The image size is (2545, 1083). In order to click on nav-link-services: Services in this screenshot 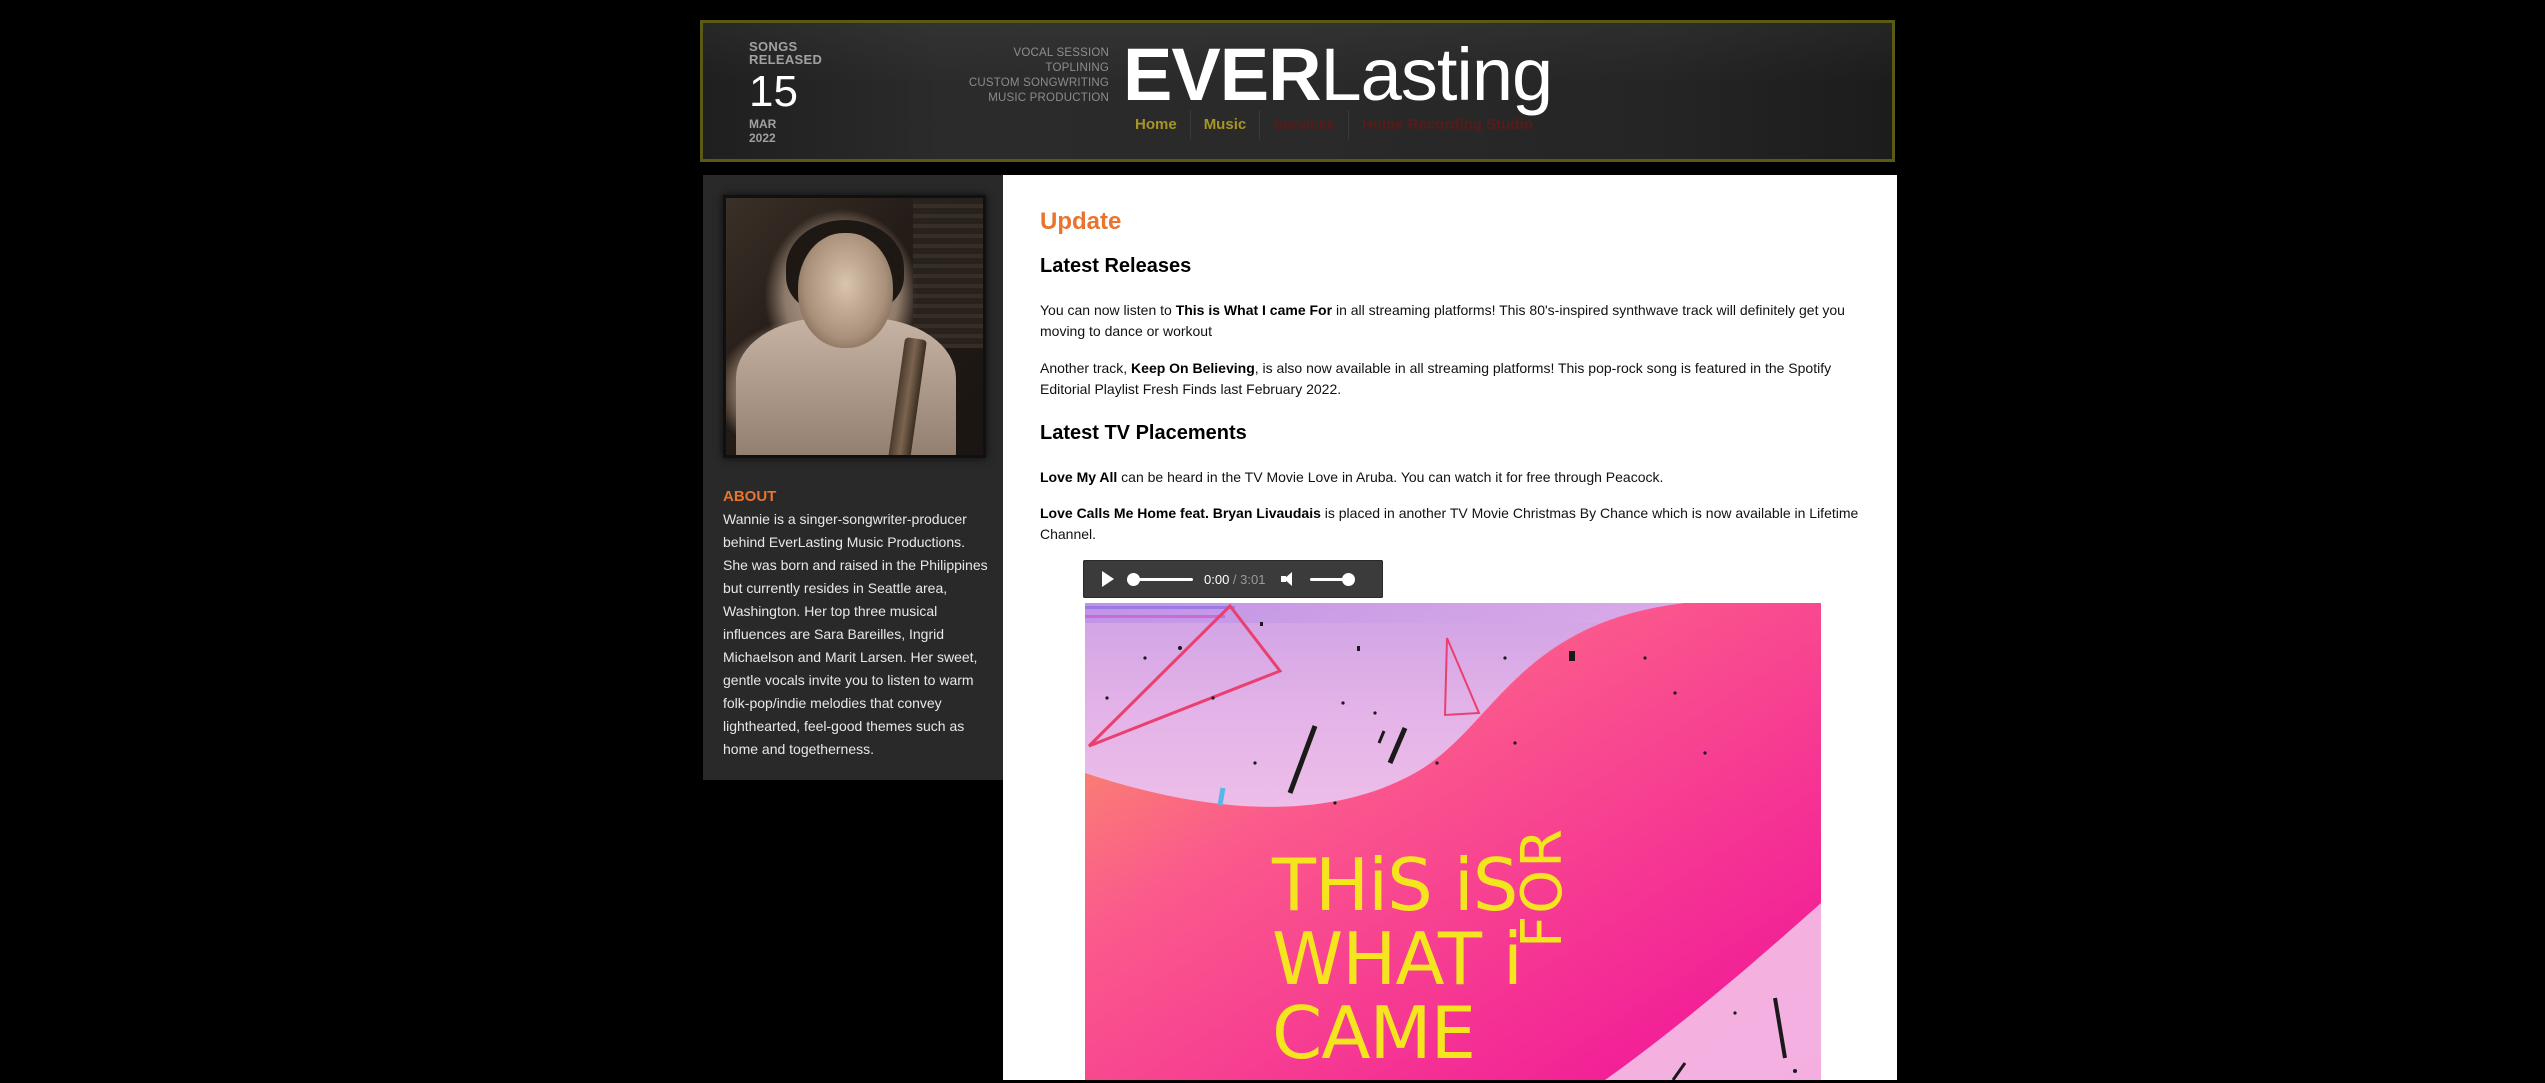, I will do `click(1303, 124)`.